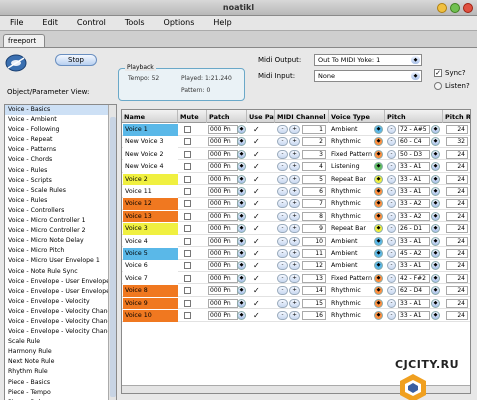 The image size is (477, 400). Describe the element at coordinates (150, 204) in the screenshot. I see `voice-name-cell: Voice 12` at that location.